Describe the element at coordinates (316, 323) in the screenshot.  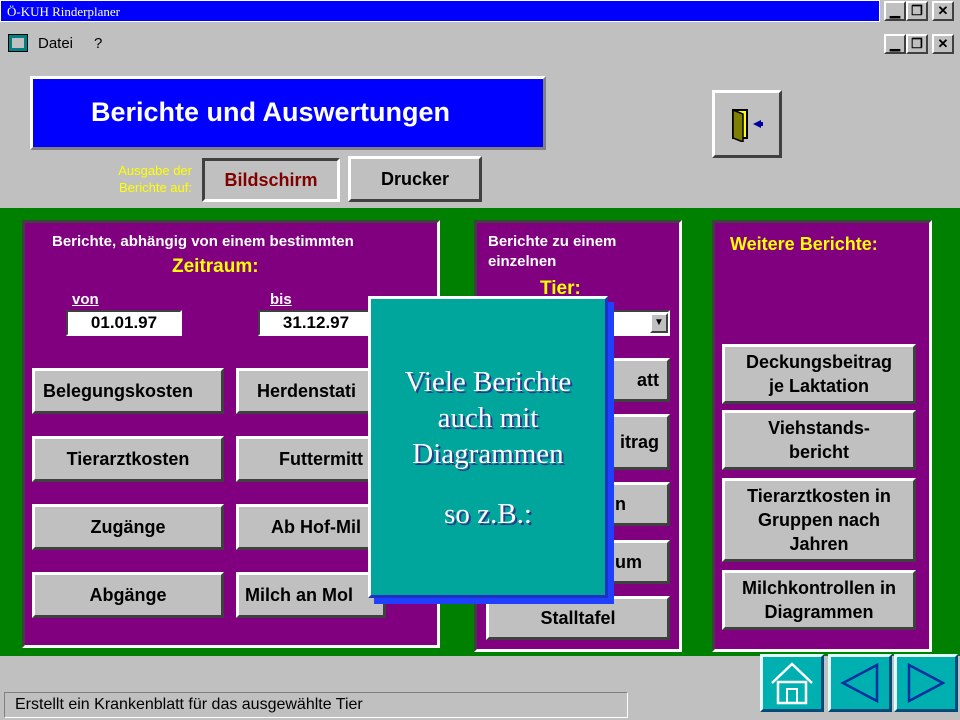
I see `to-date-input: 31.12.97` at that location.